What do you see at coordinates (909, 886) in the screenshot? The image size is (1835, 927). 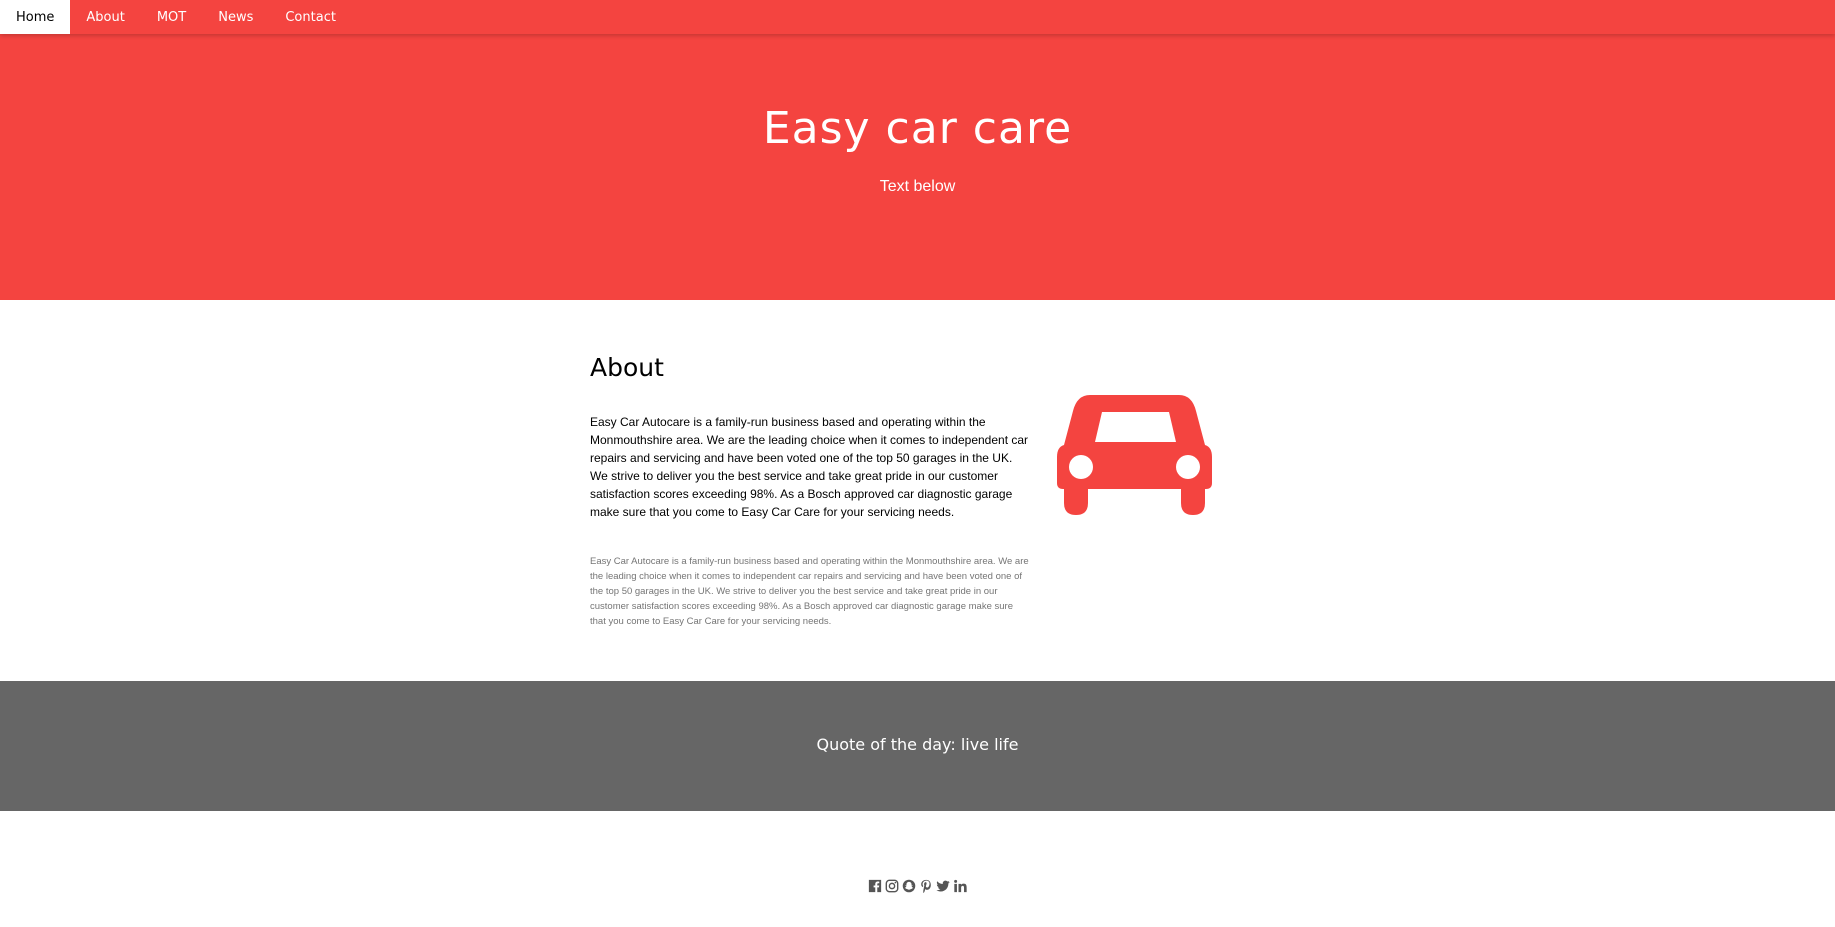 I see `snapchat-icon` at bounding box center [909, 886].